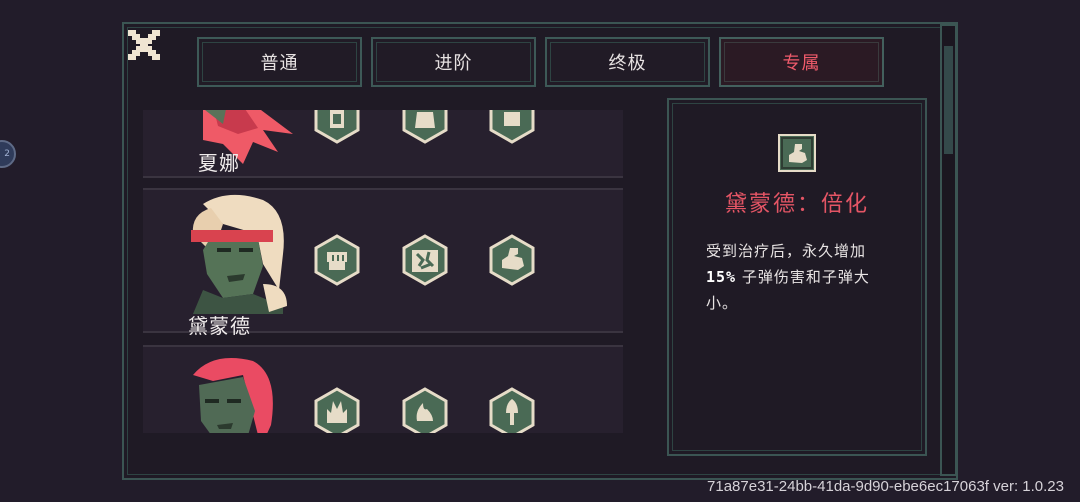 Image resolution: width=1080 pixels, height=502 pixels. Describe the element at coordinates (453, 62) in the screenshot. I see `tab-advanced: 进阶` at that location.